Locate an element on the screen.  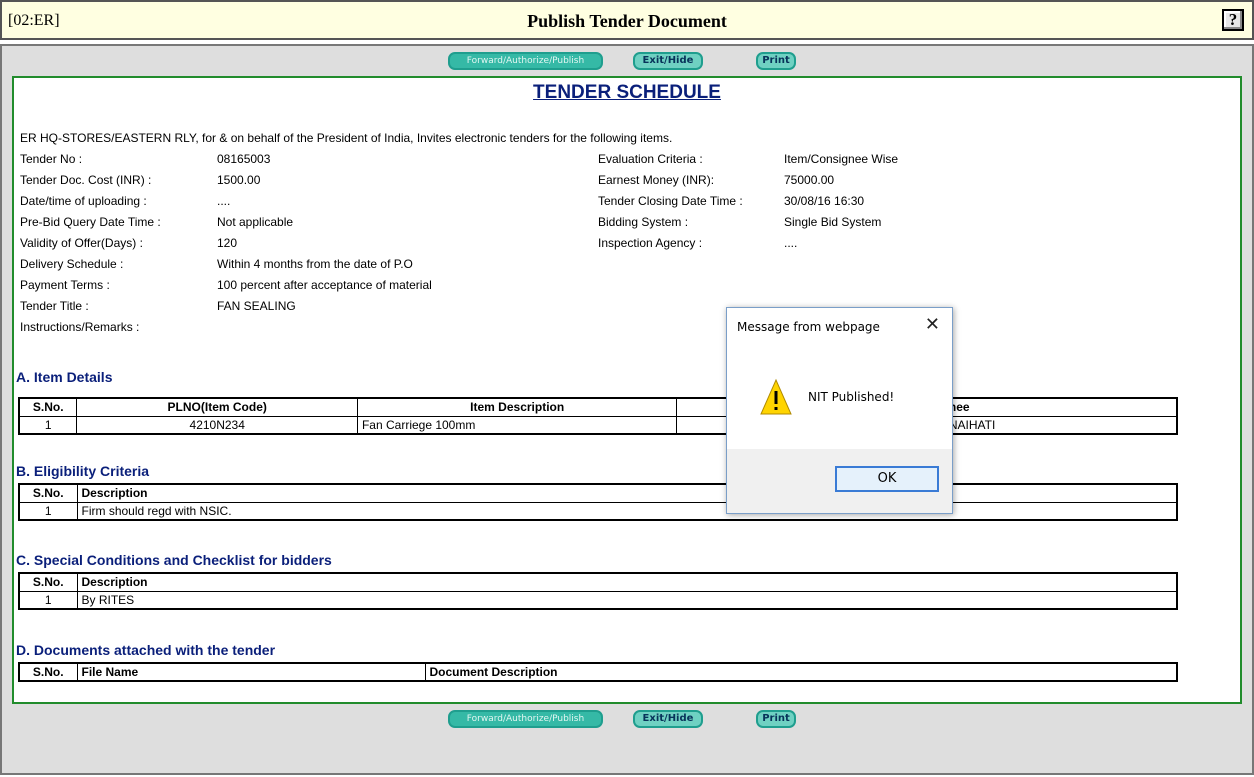
special-conditions-table: S.No. Description 1 By RITES is located at coordinates (598, 591).